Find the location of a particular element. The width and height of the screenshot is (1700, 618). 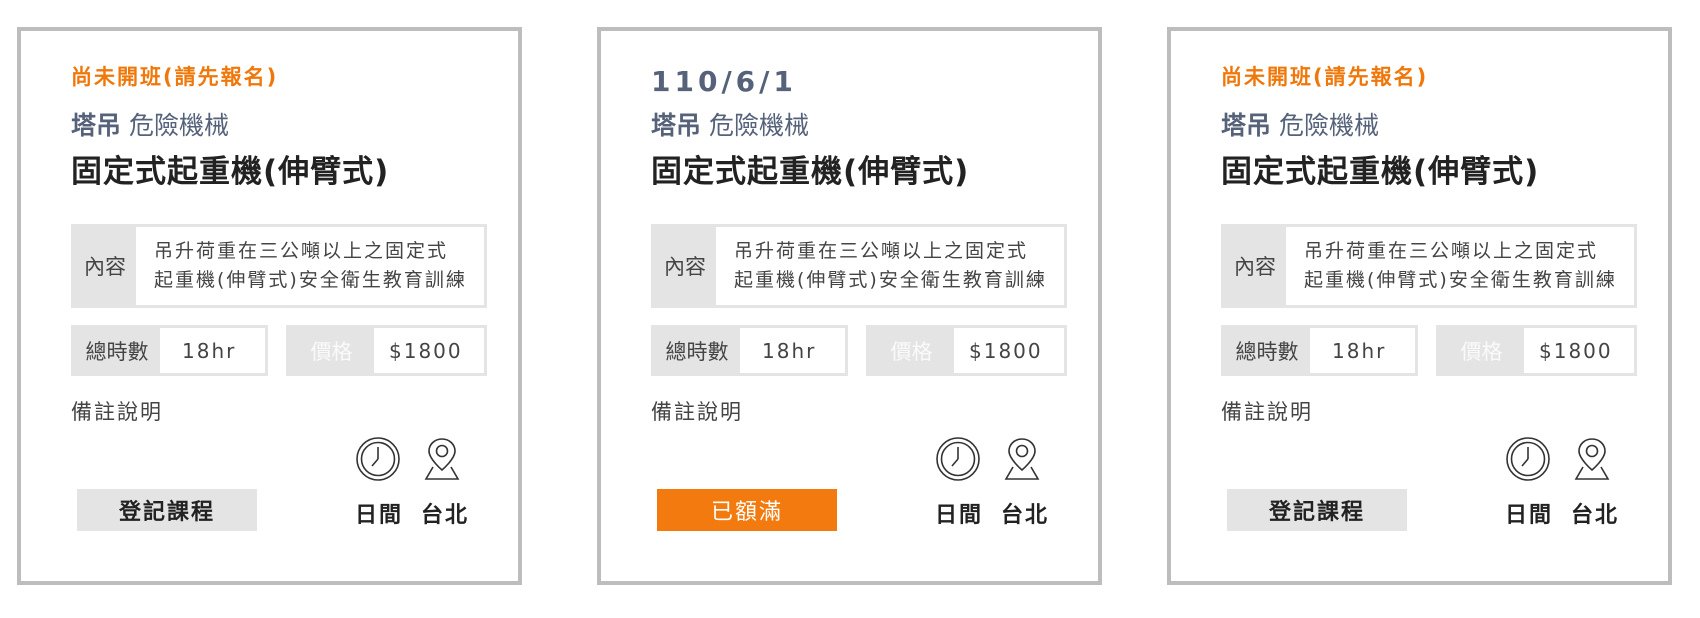

full-button: 已額滿 is located at coordinates (747, 510).